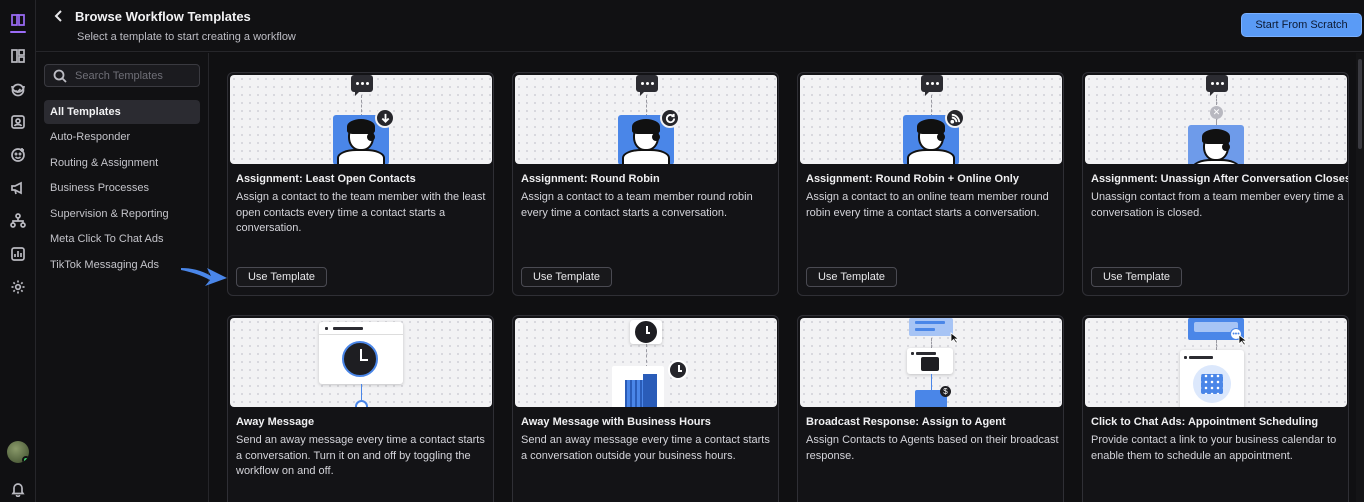 The height and width of the screenshot is (502, 1364). What do you see at coordinates (18, 188) in the screenshot?
I see `megaphone-icon` at bounding box center [18, 188].